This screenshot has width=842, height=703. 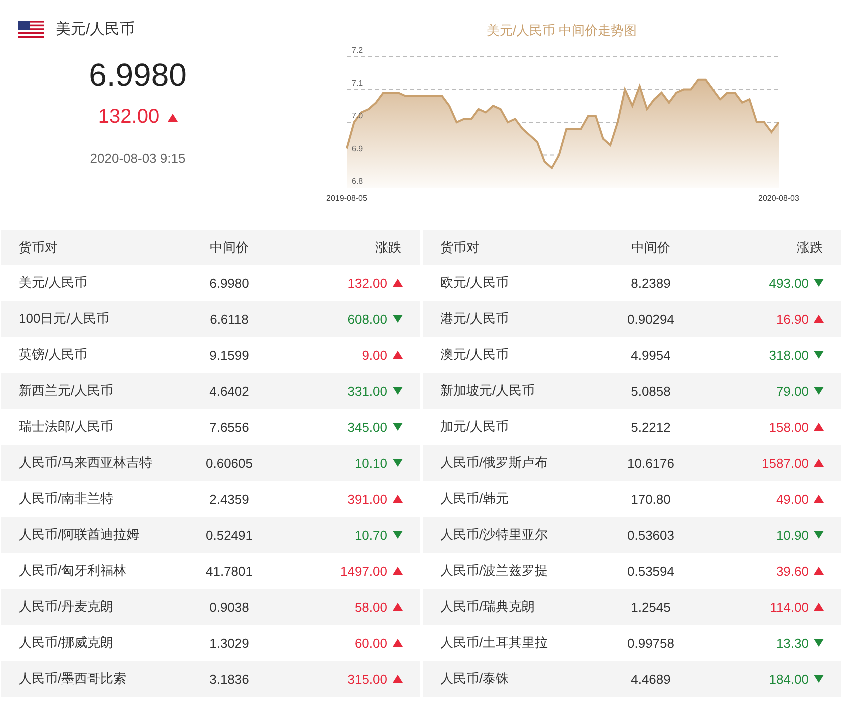 What do you see at coordinates (789, 679) in the screenshot?
I see `change-value: 184.00` at bounding box center [789, 679].